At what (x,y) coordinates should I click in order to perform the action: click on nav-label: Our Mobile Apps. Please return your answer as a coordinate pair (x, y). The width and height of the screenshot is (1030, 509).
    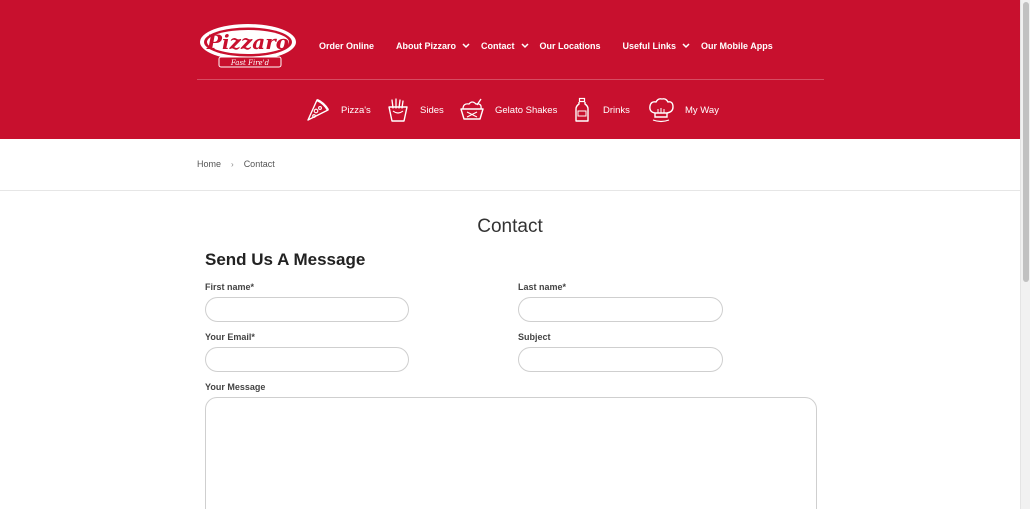
    Looking at the image, I should click on (737, 46).